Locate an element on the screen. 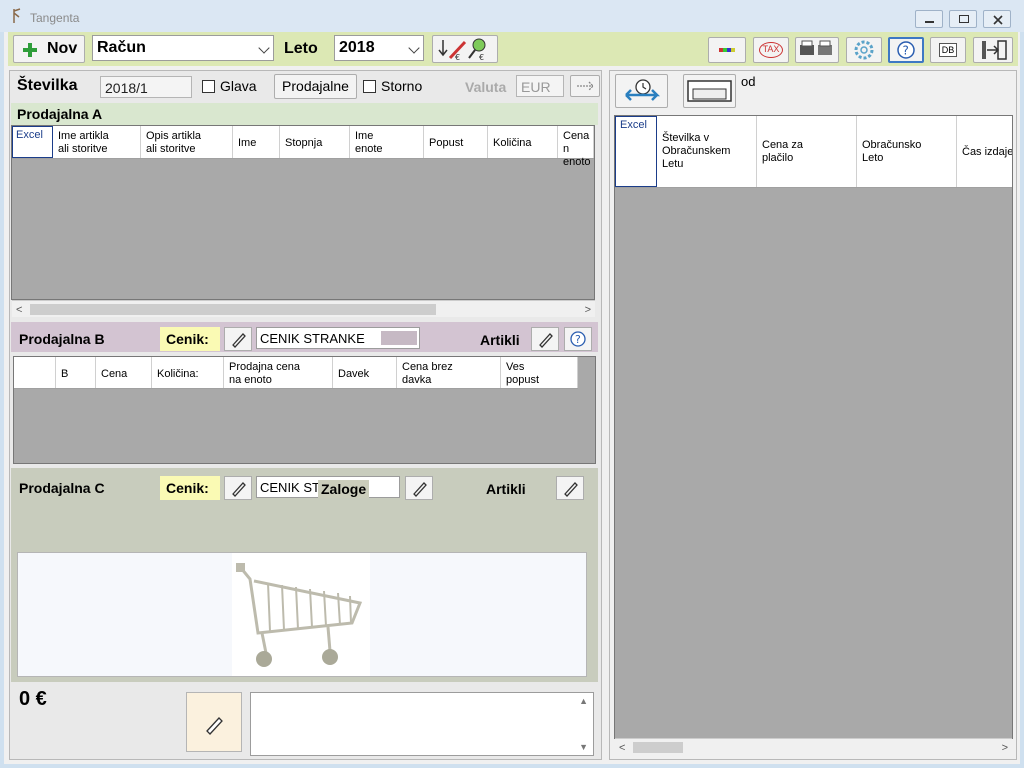 This screenshot has height=768, width=1024. gear-icon is located at coordinates (864, 50).